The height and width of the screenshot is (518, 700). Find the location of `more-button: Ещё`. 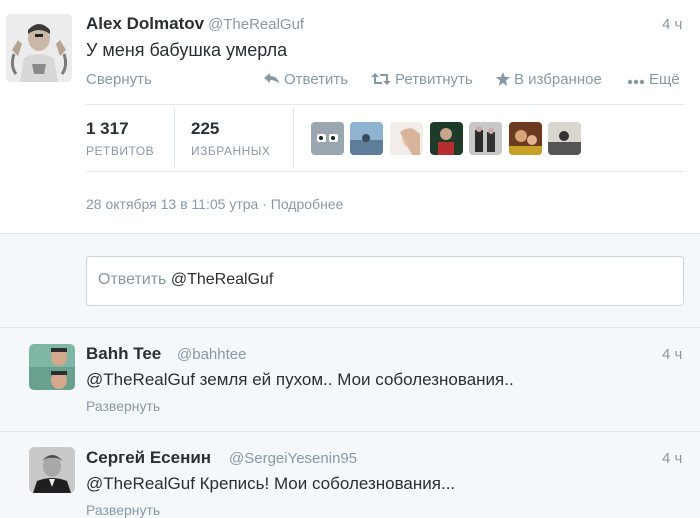

more-button: Ещё is located at coordinates (653, 79).